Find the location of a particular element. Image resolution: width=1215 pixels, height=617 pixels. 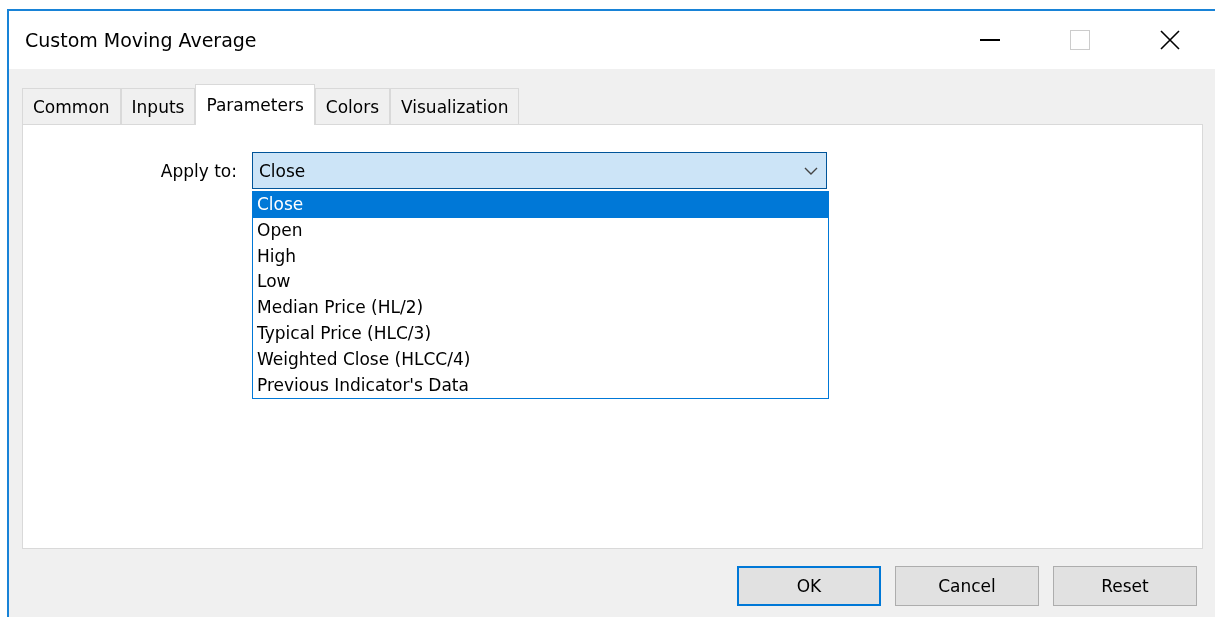

dropdown-option: Close is located at coordinates (540, 205).